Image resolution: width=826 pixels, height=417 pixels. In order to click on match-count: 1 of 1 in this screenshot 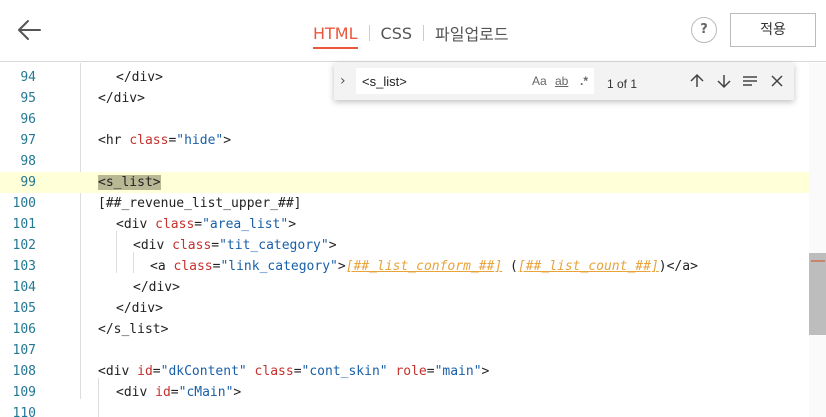, I will do `click(622, 84)`.